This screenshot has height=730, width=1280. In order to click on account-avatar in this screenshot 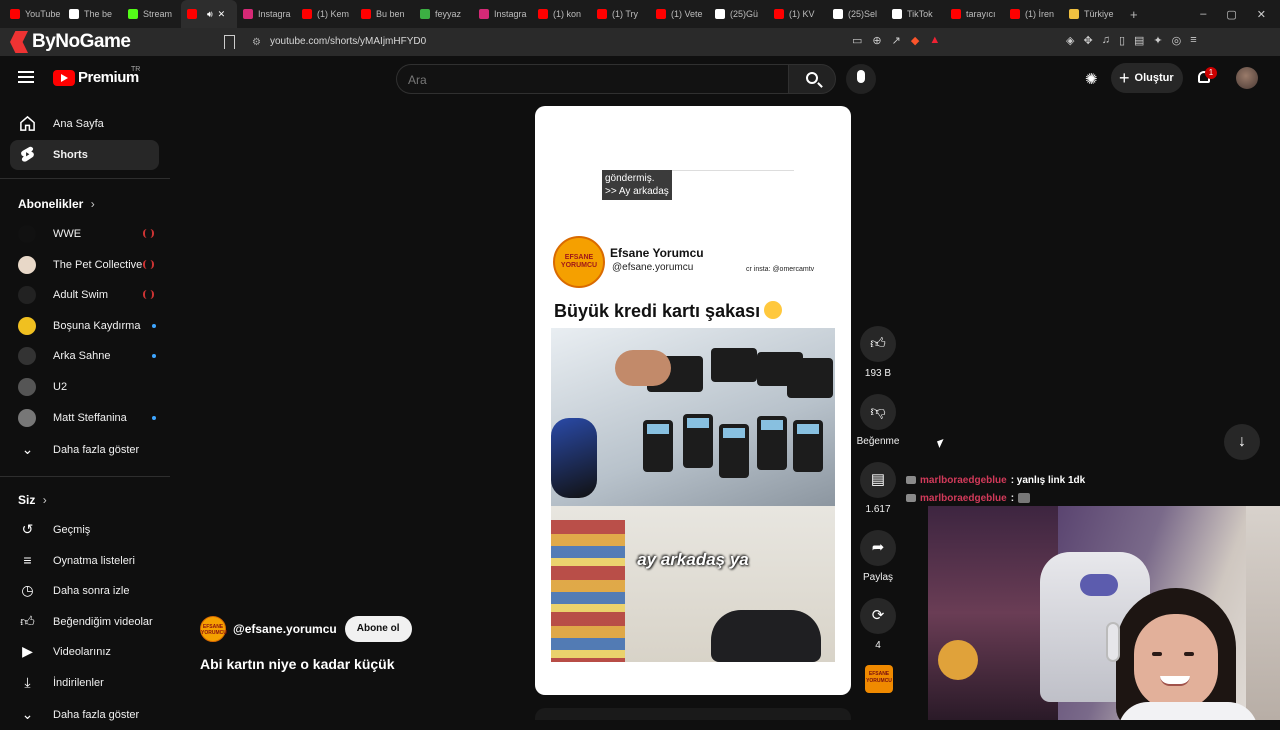, I will do `click(1247, 78)`.